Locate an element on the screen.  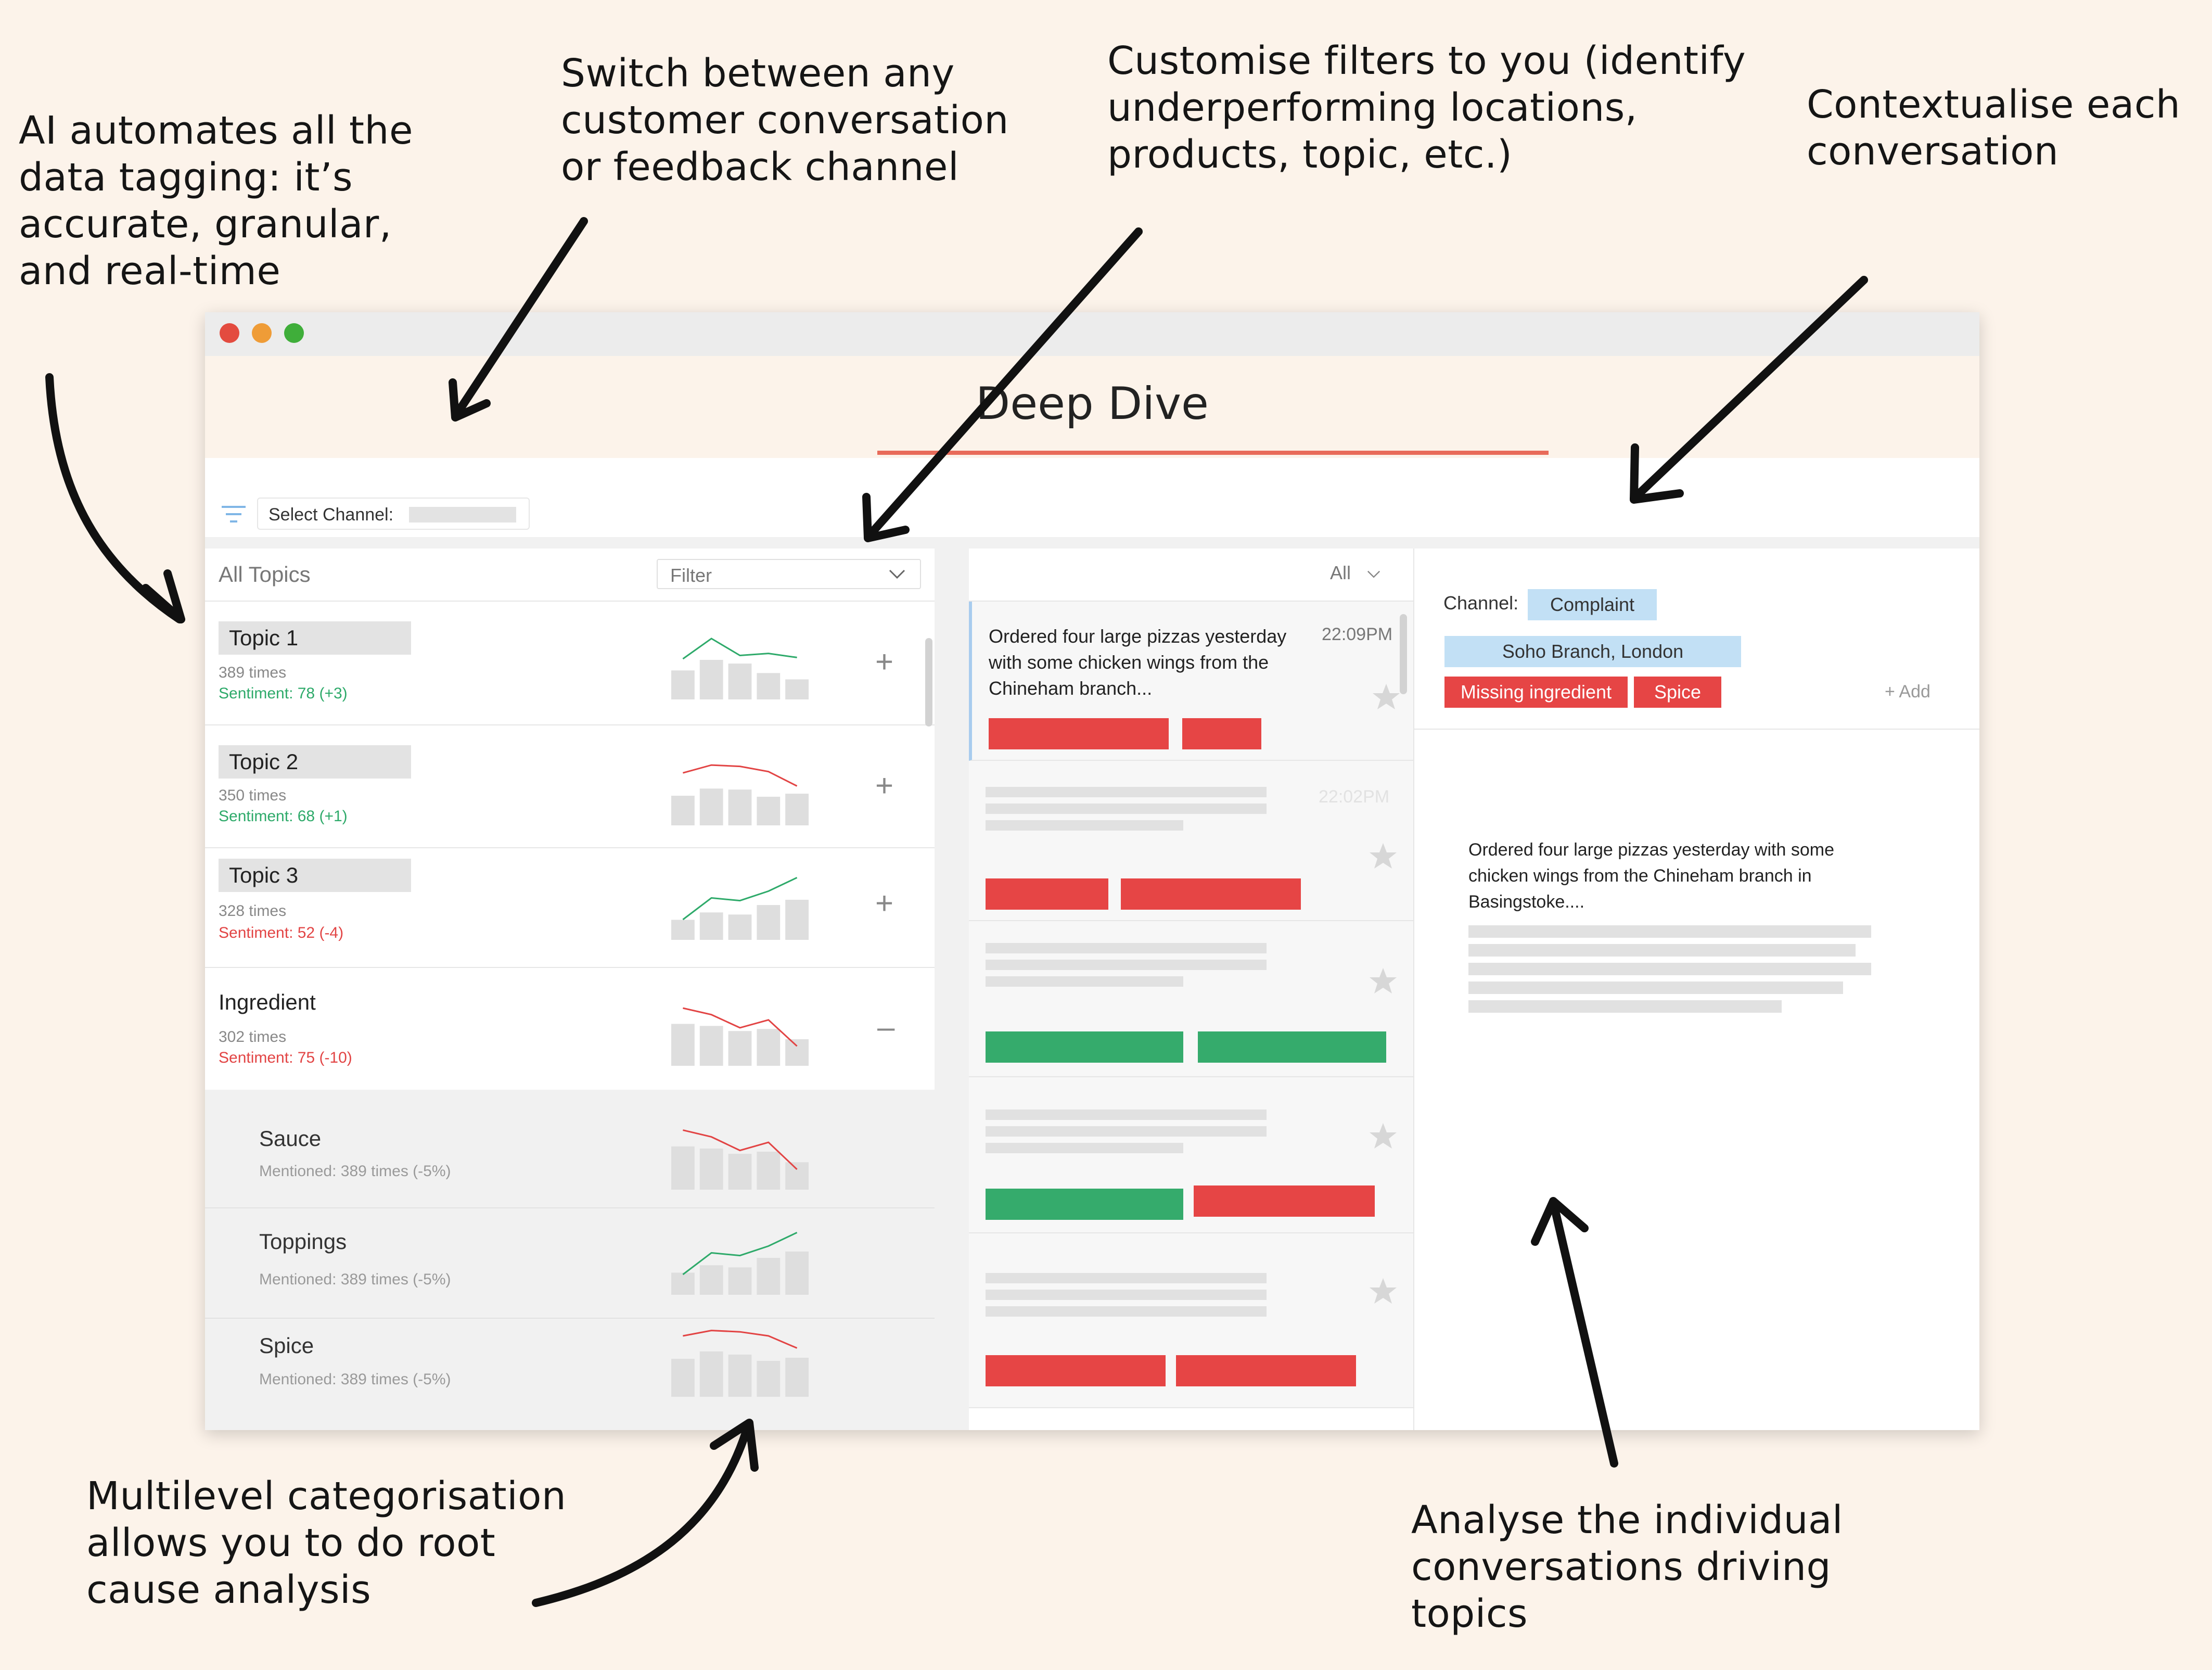
channel-select: Select Channel: is located at coordinates (393, 514).